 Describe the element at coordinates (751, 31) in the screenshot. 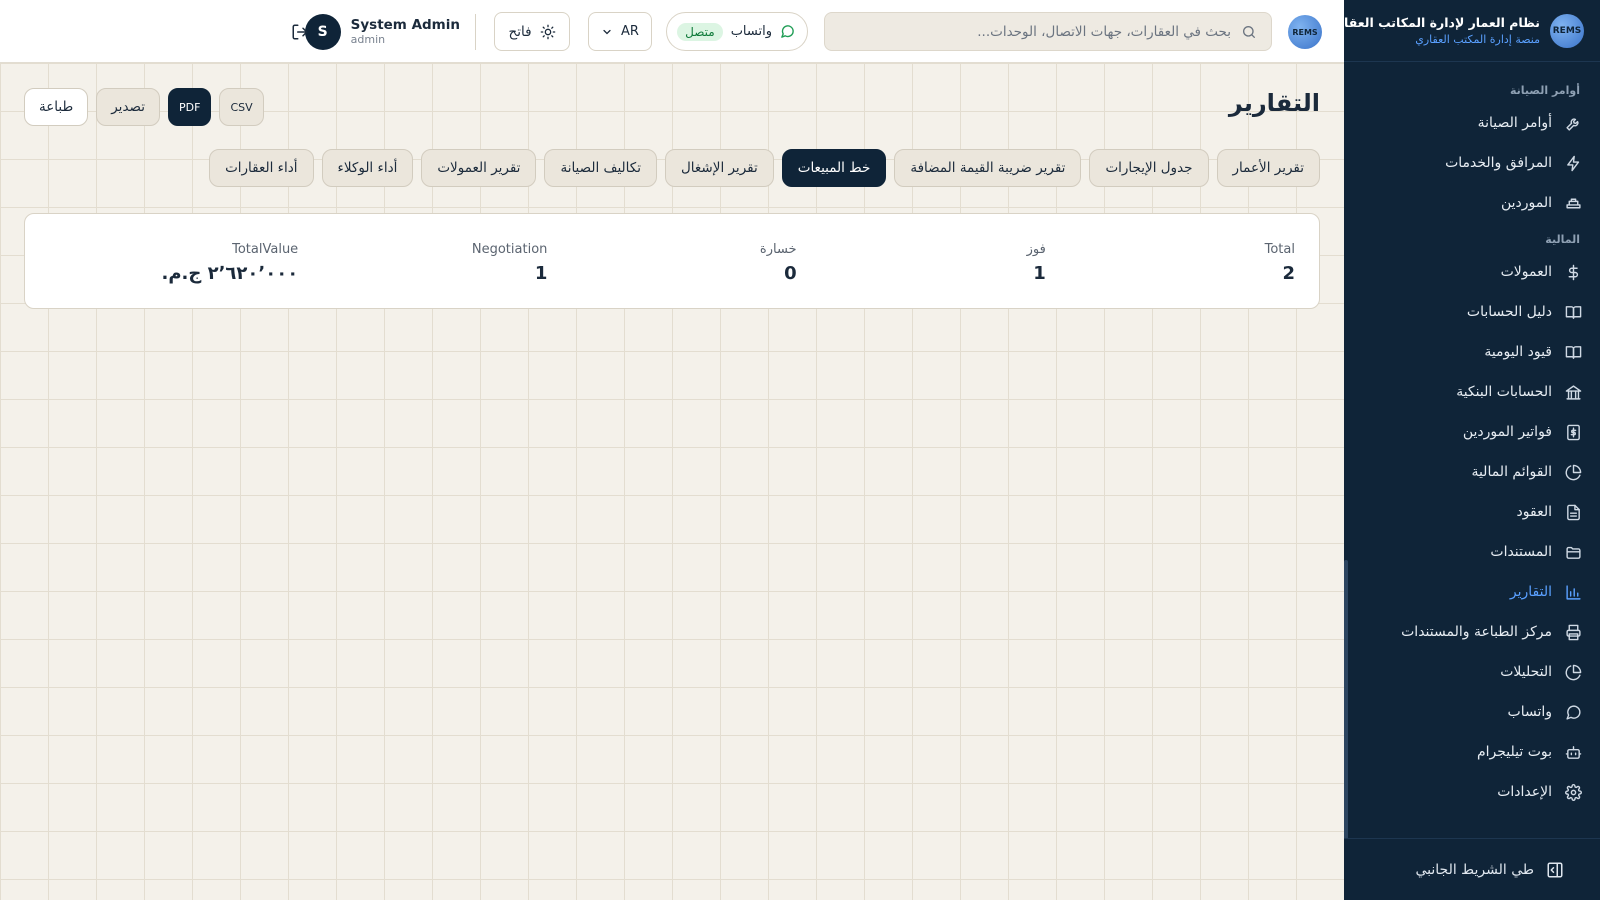

I see `whatsapp-label: واتساب` at that location.